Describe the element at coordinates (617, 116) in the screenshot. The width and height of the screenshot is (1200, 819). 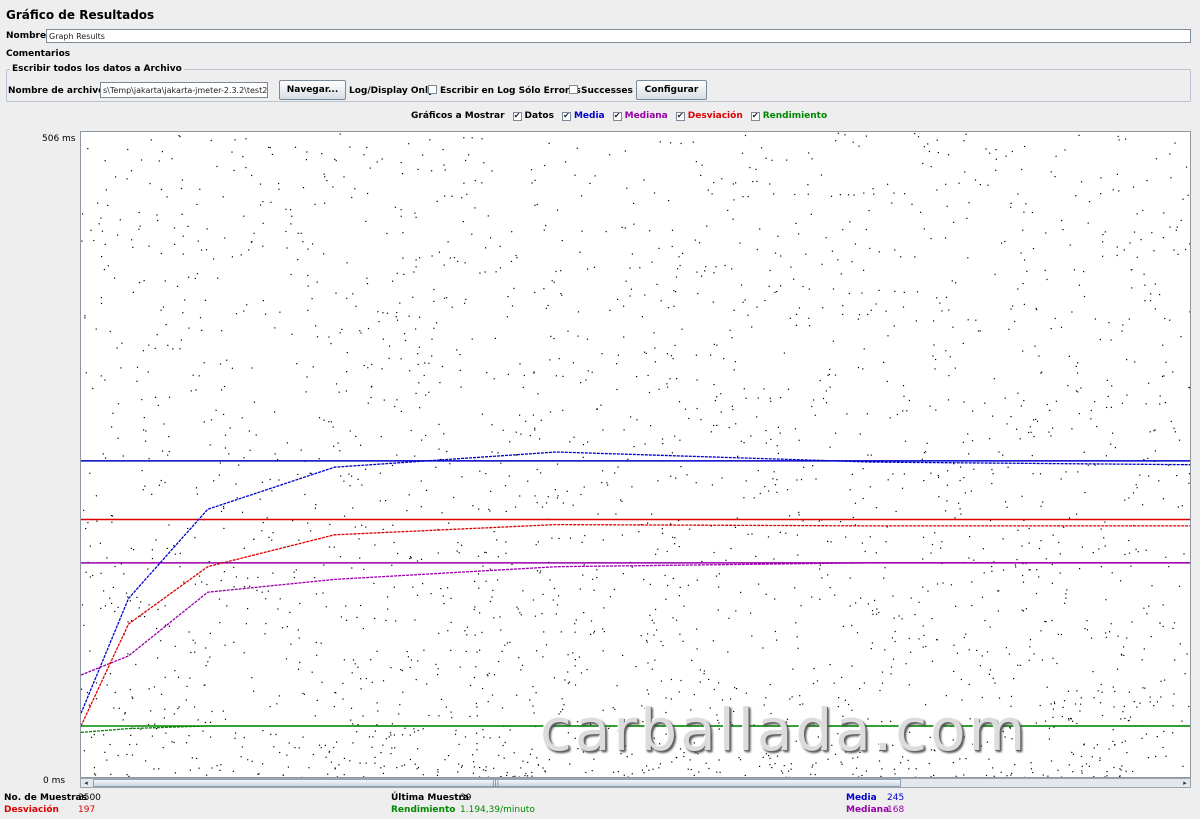
I see `mediana-checkbox: ✔` at that location.